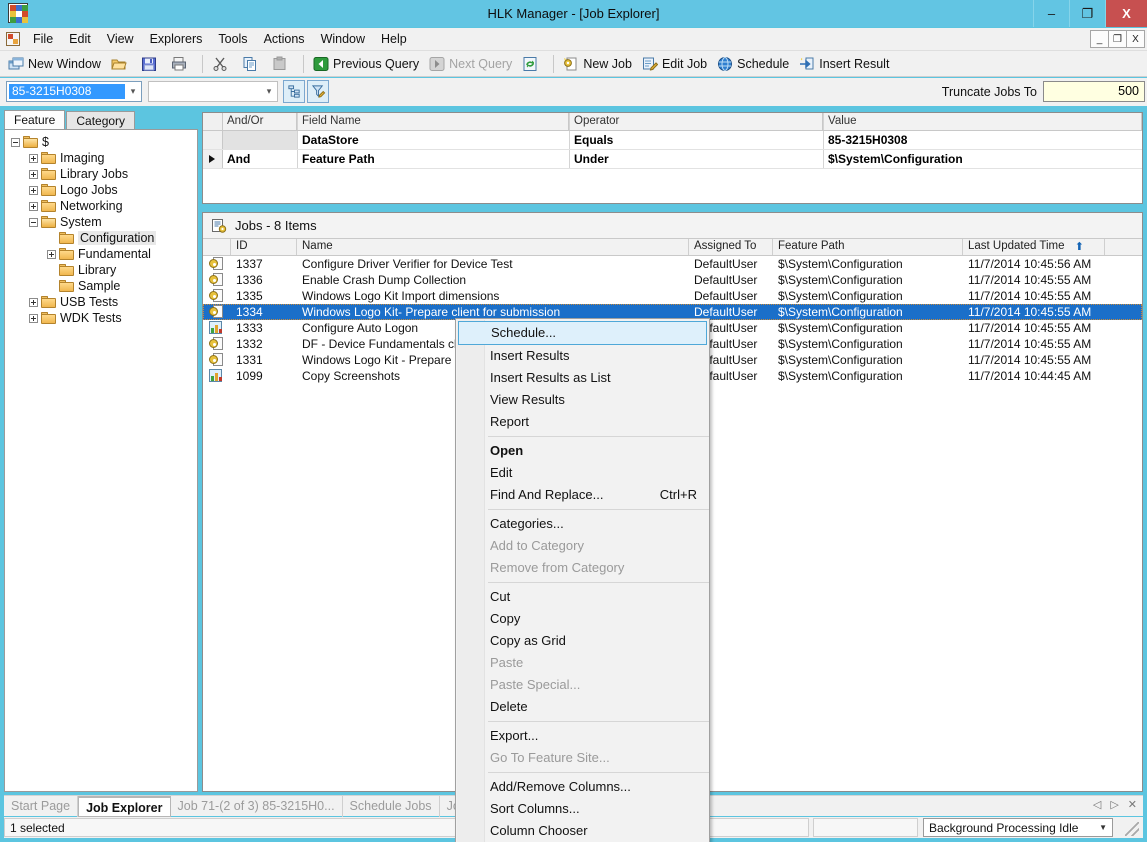 The width and height of the screenshot is (1147, 842). I want to click on context-menu-item-cut: Cut, so click(582, 597).